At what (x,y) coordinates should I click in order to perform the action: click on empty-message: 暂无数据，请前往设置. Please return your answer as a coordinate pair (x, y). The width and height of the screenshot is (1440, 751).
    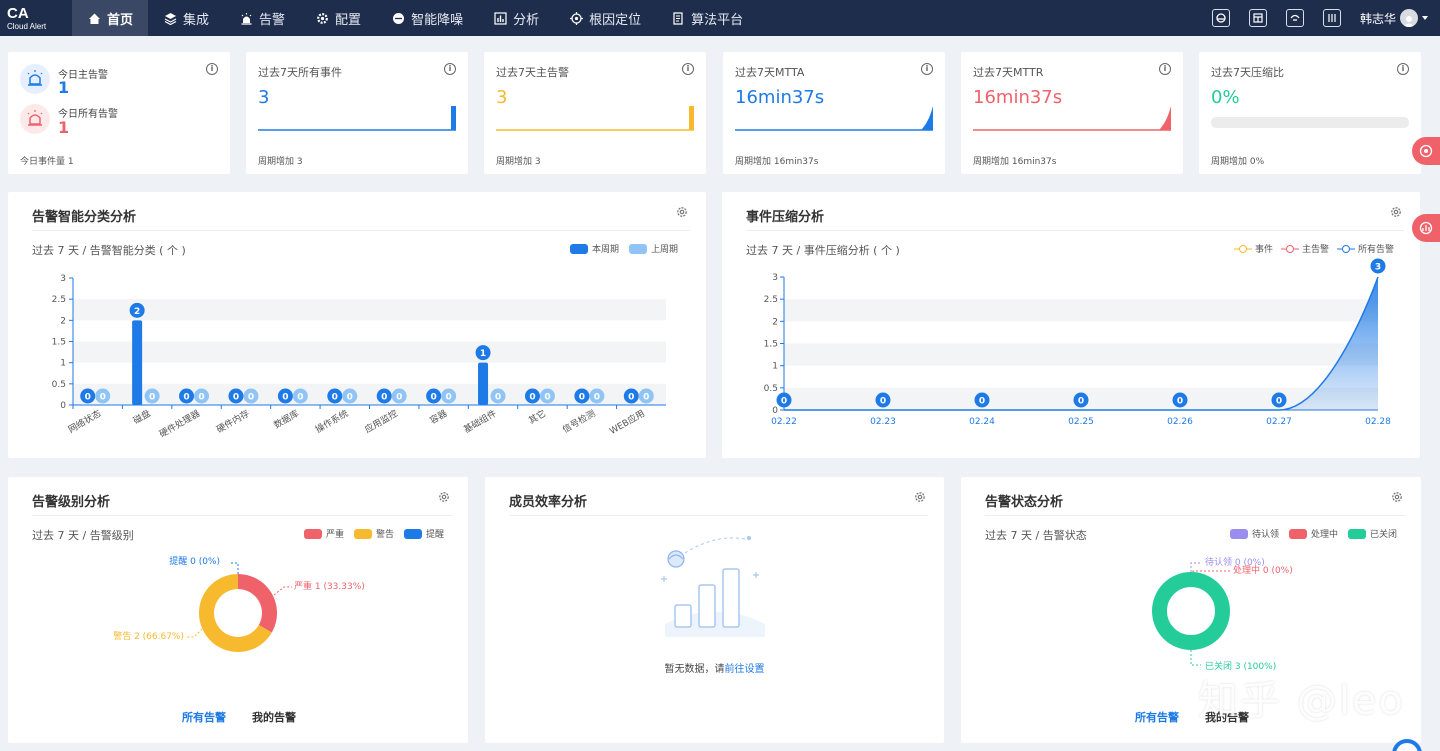
    Looking at the image, I should click on (714, 667).